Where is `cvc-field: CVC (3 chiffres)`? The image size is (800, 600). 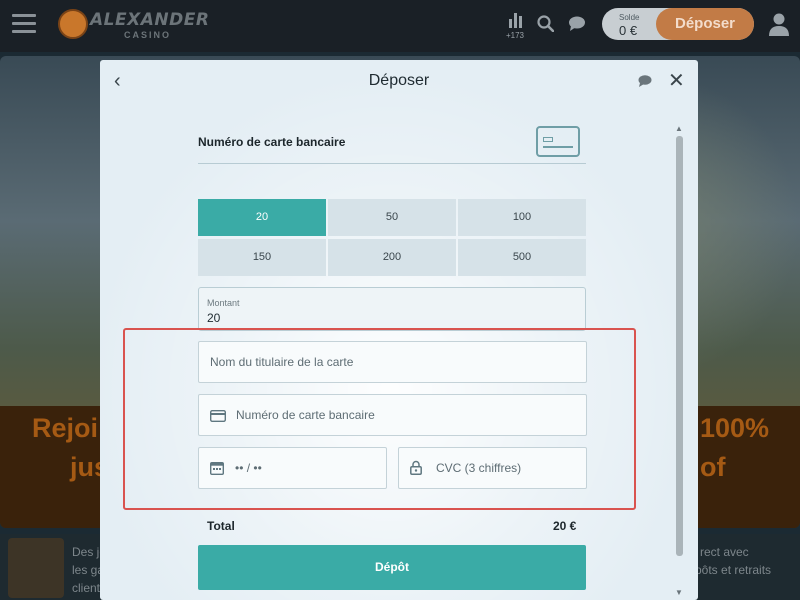 cvc-field: CVC (3 chiffres) is located at coordinates (492, 468).